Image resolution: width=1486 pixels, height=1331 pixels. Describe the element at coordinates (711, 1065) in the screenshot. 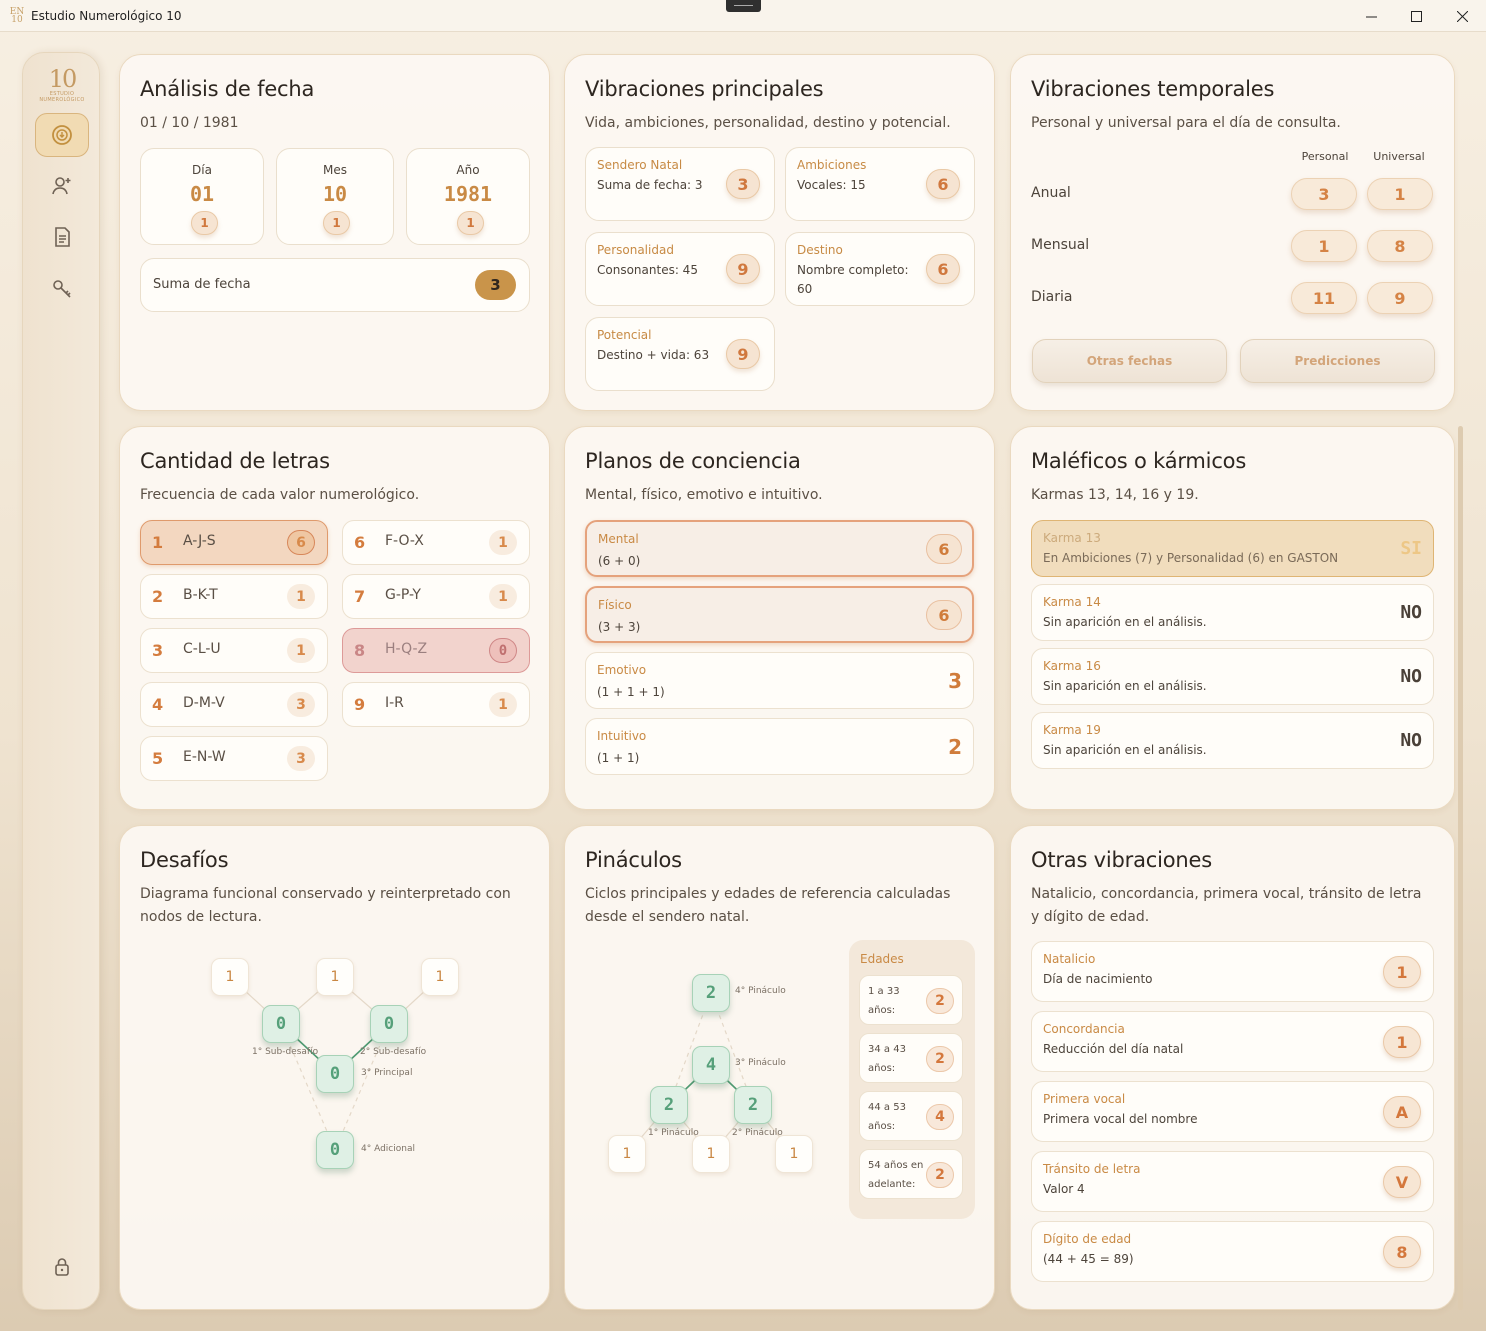

I see `pinaculo-3: 4` at that location.